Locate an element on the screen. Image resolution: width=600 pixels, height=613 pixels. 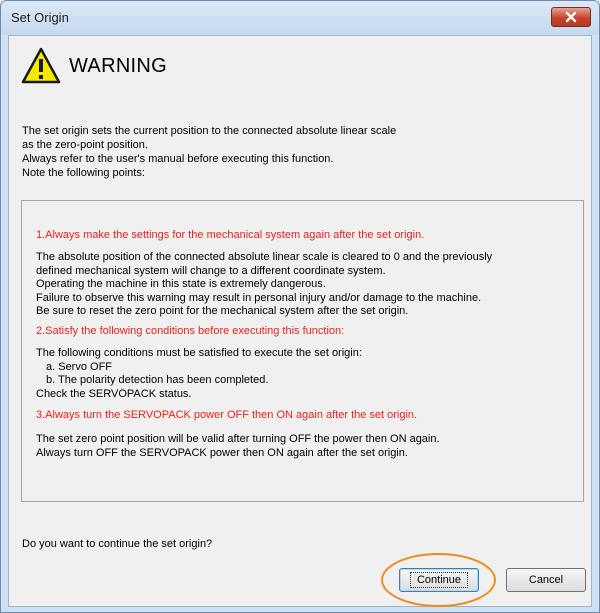
warning-title: WARNING is located at coordinates (118, 65).